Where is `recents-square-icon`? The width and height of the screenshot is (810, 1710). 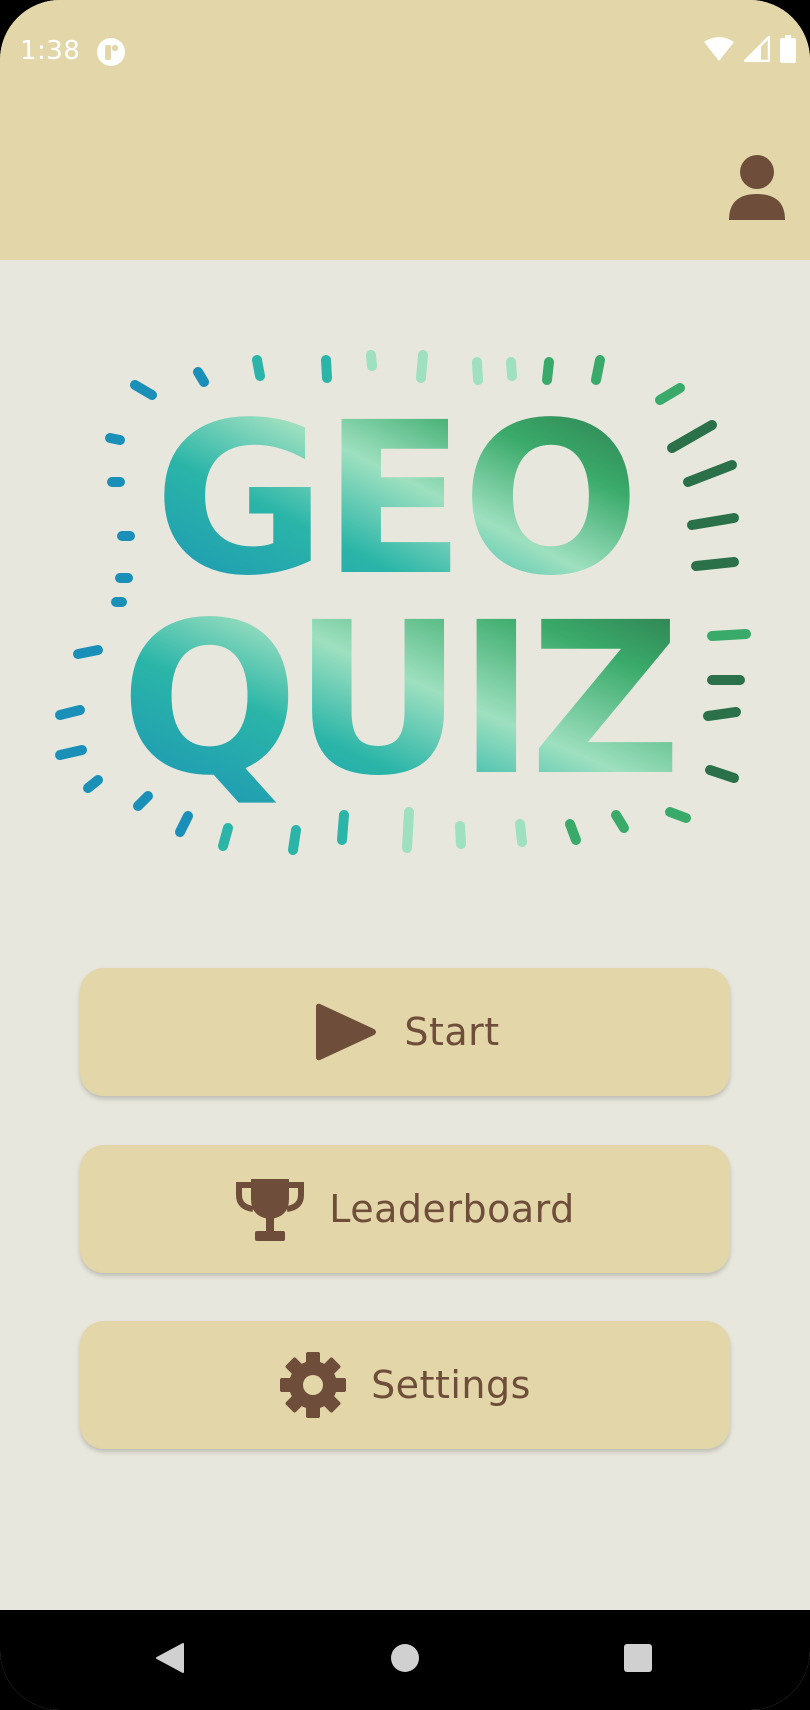 recents-square-icon is located at coordinates (638, 1660).